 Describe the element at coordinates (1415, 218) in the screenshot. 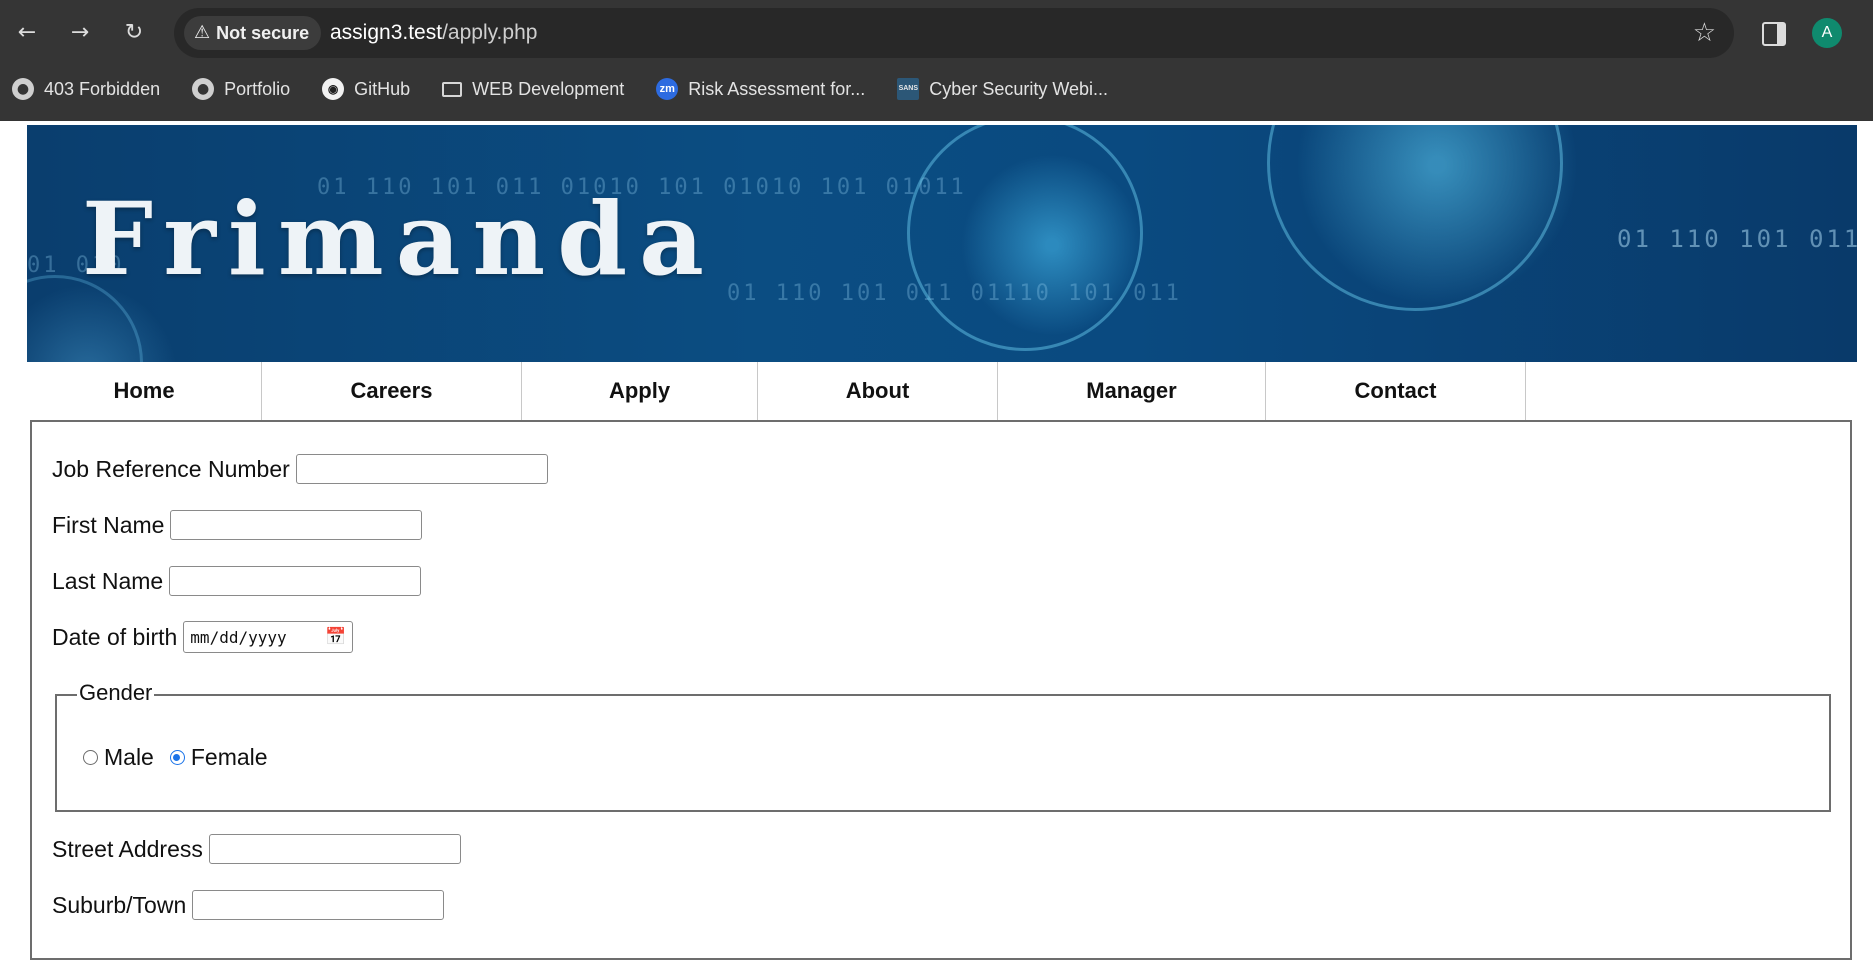

I see `wifi-ring-icon` at that location.